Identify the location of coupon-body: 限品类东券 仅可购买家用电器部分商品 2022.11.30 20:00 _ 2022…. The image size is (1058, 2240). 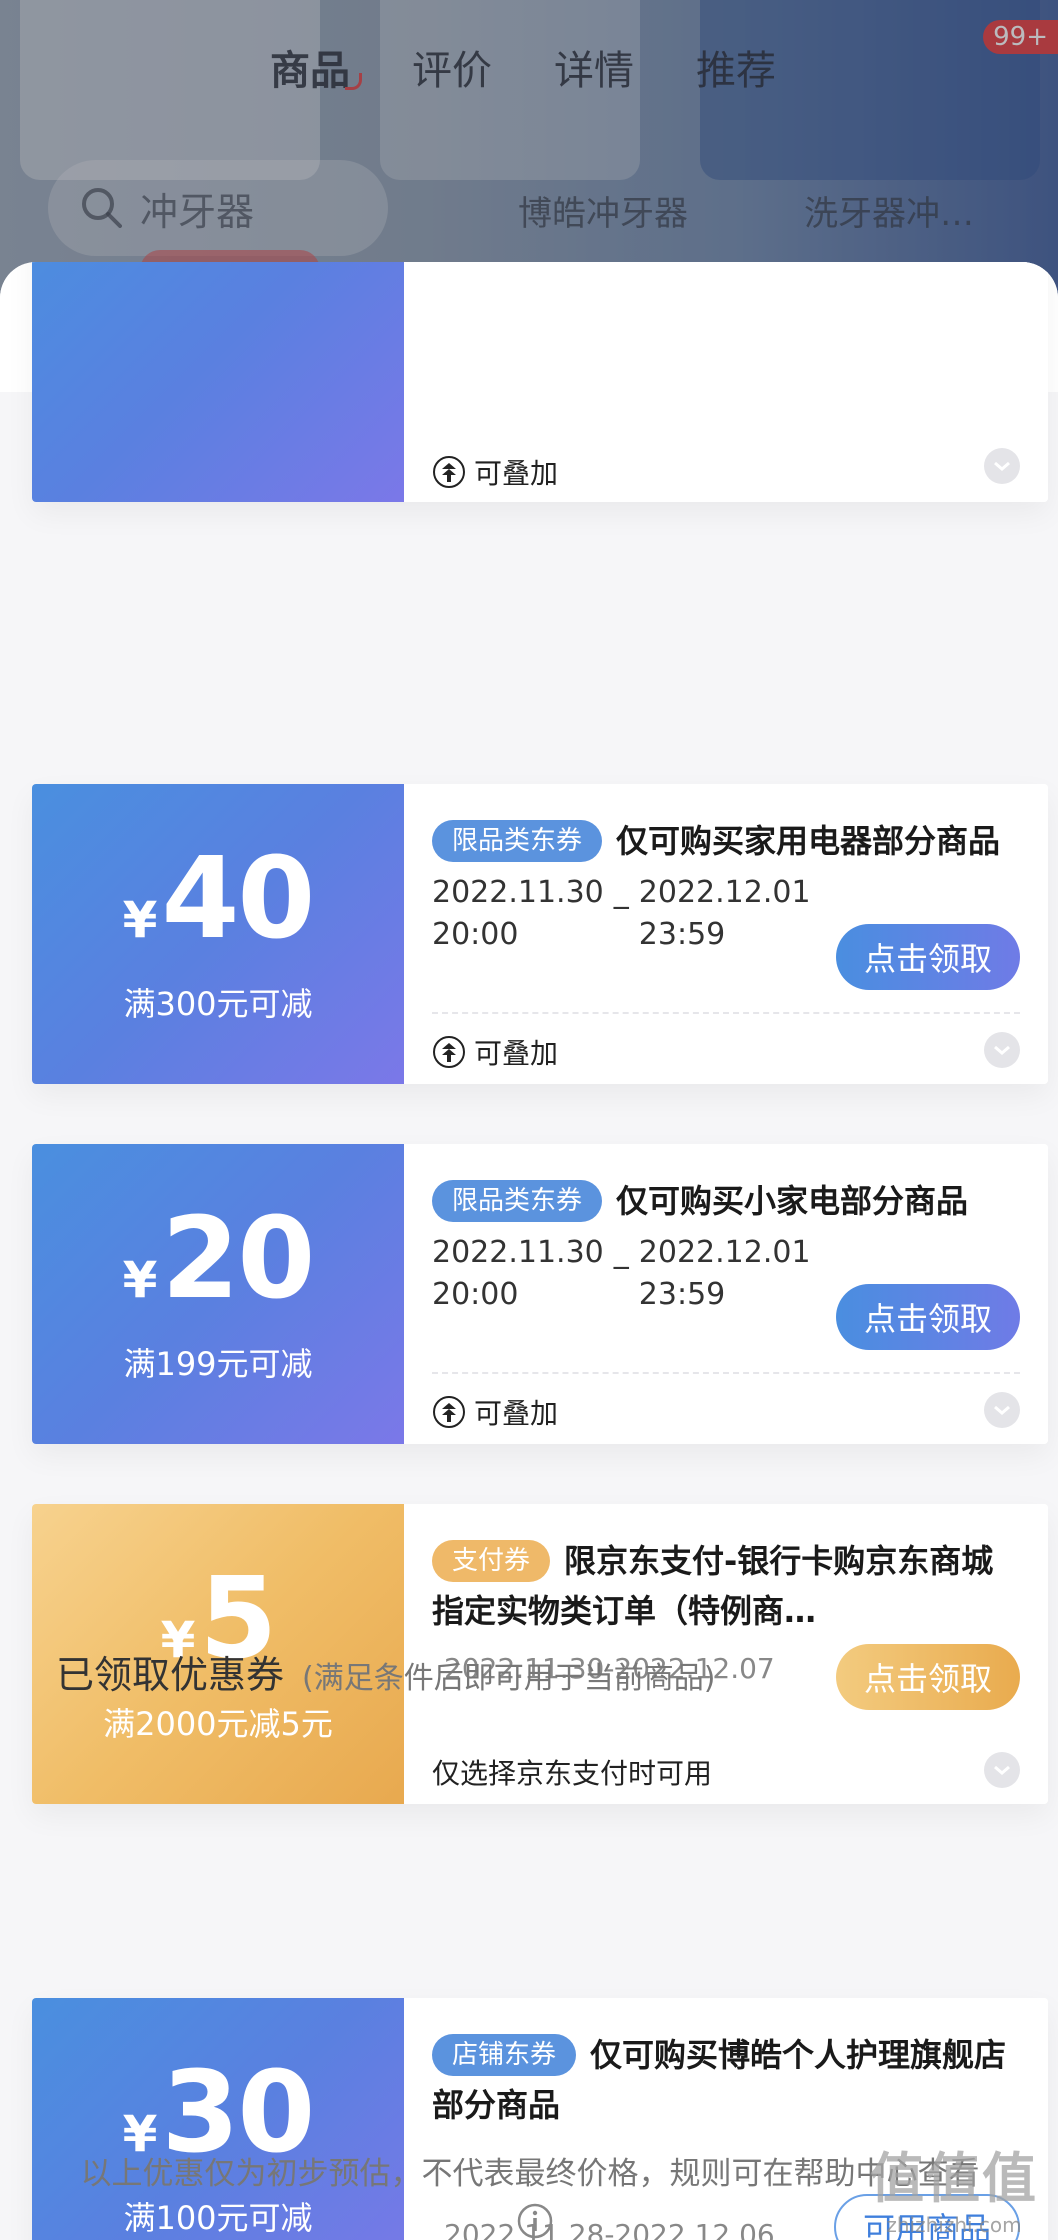
(726, 934).